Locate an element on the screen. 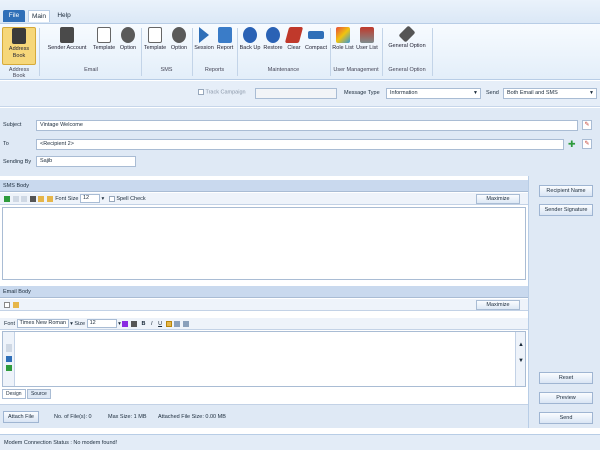  sending-by-label: Sending By is located at coordinates (17, 162).